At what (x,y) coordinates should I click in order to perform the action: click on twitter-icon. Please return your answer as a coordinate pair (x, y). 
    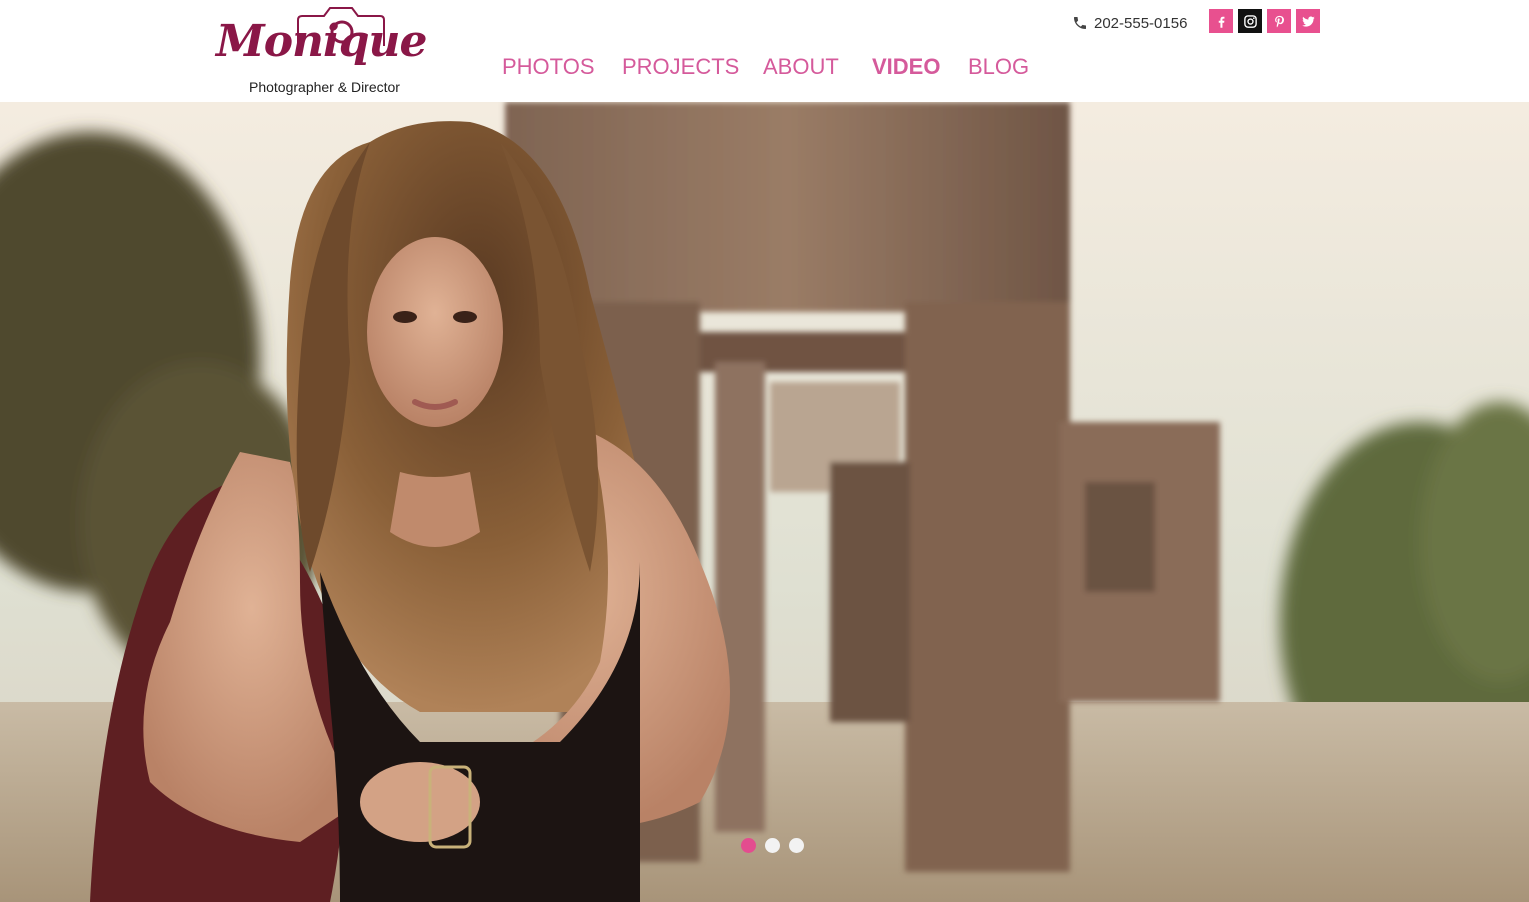
    Looking at the image, I should click on (1308, 21).